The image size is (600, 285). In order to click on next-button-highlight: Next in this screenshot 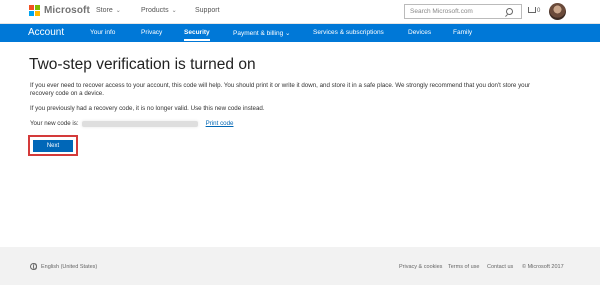, I will do `click(53, 145)`.